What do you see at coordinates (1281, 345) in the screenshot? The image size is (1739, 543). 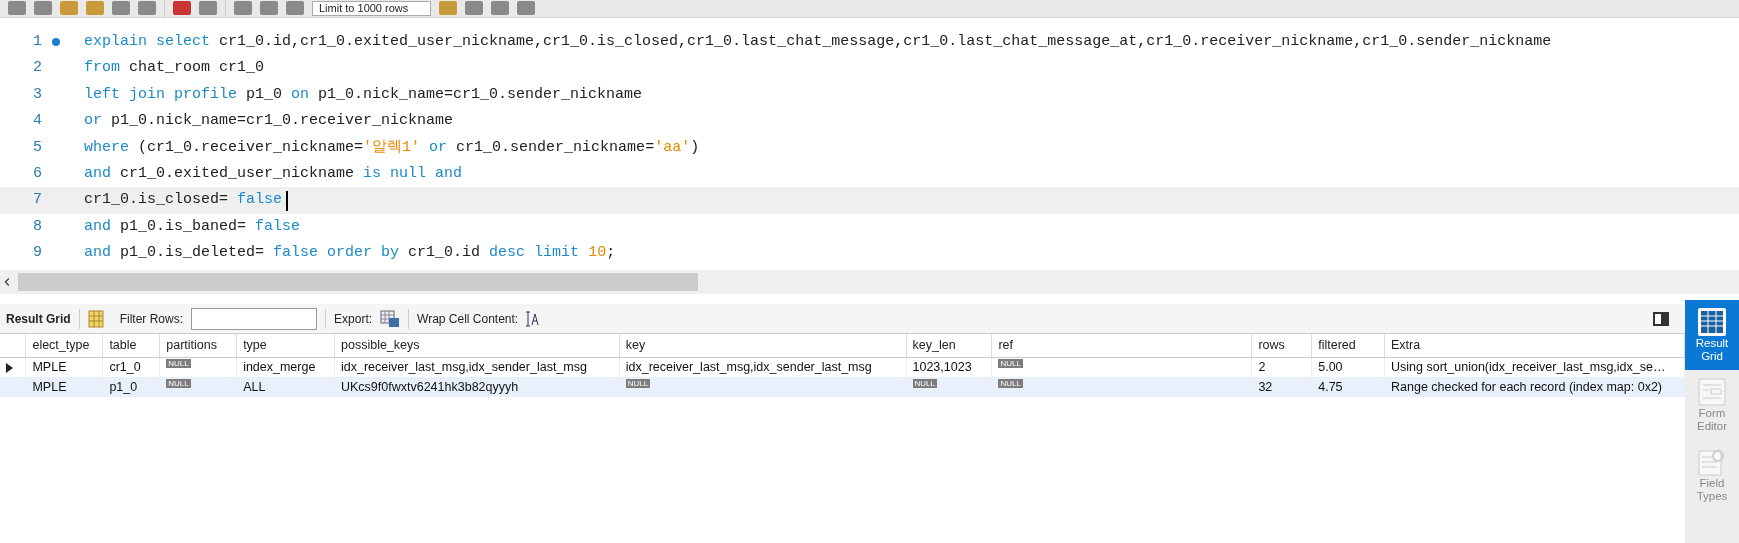 I see `column-header: rows` at bounding box center [1281, 345].